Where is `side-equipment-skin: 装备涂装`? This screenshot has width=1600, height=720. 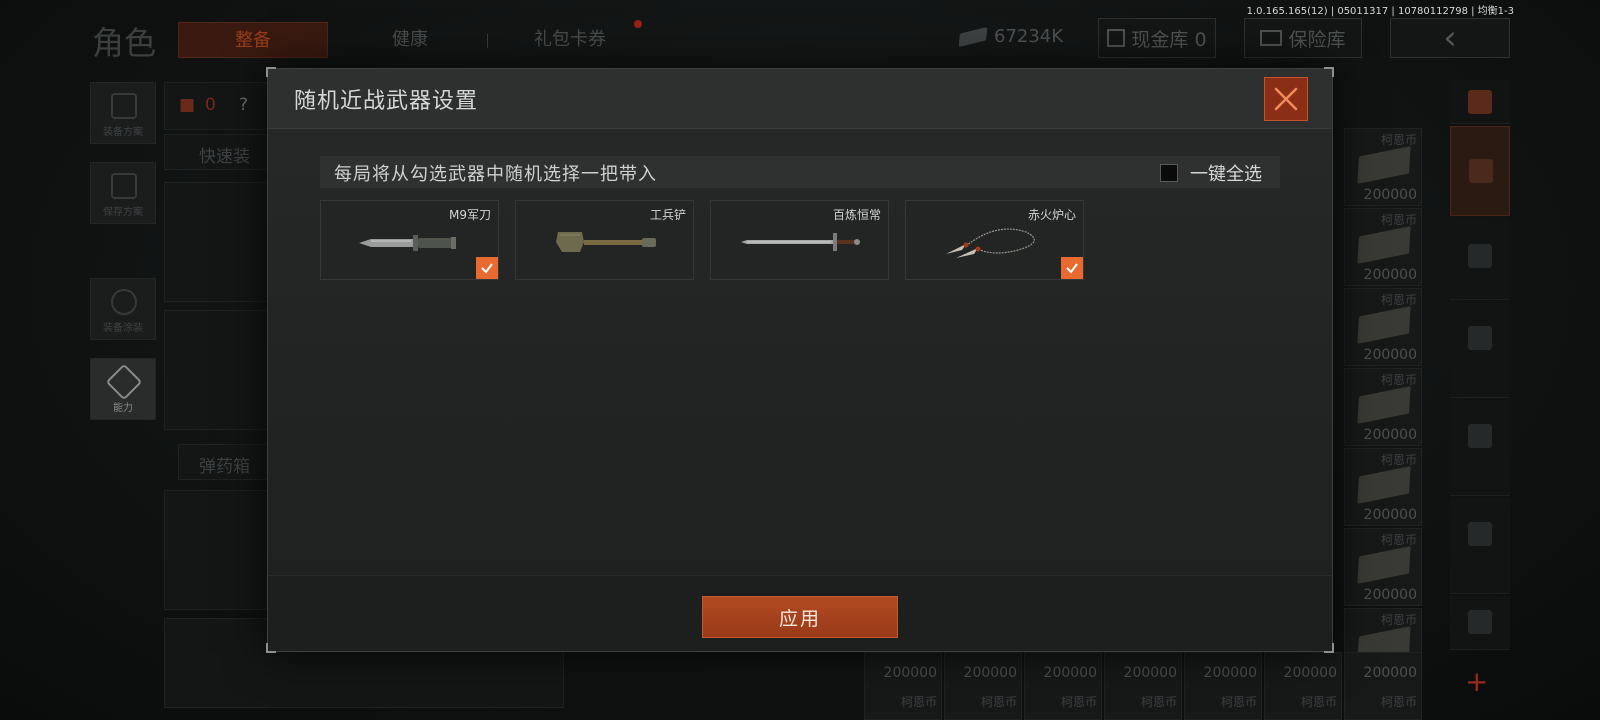 side-equipment-skin: 装备涂装 is located at coordinates (123, 309).